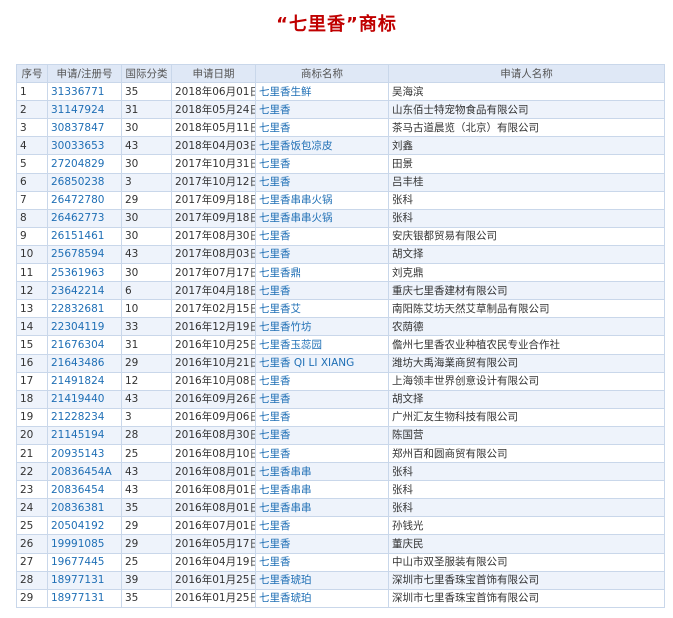 This screenshot has height=618, width=673. What do you see at coordinates (84, 309) in the screenshot?
I see `cell-reg-number: 22832681` at bounding box center [84, 309].